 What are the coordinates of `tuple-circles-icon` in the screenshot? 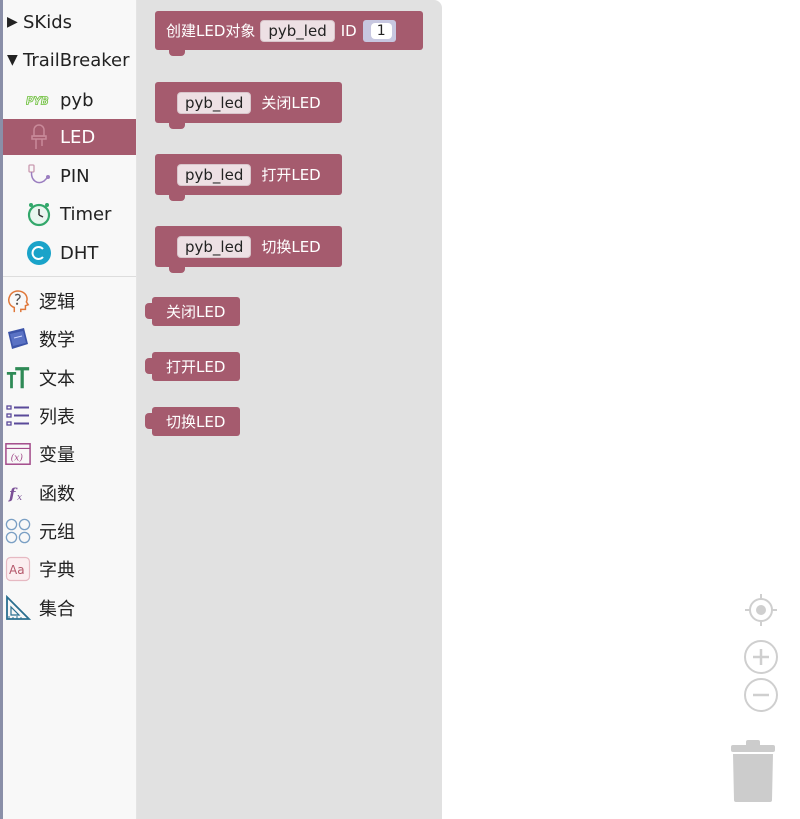 It's located at (18, 531).